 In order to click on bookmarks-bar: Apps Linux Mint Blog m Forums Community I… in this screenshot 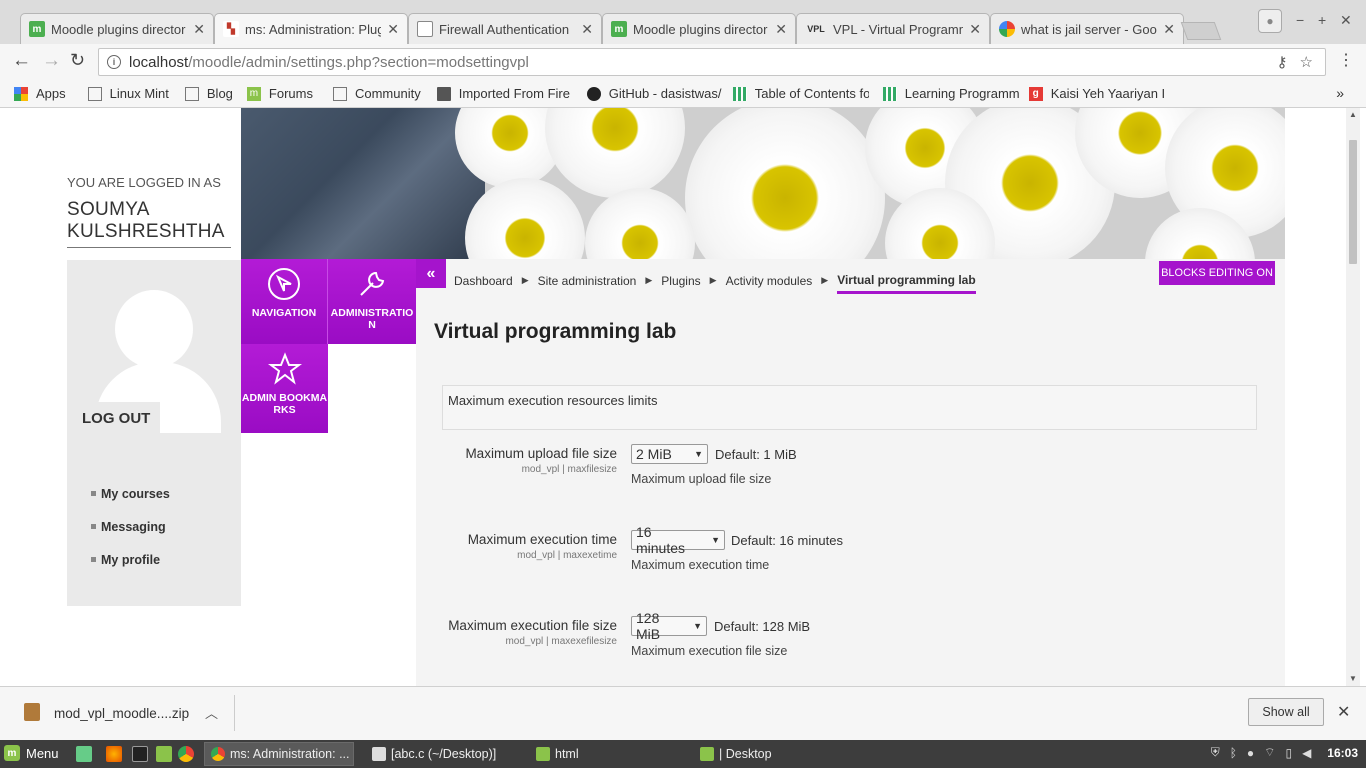, I will do `click(683, 94)`.